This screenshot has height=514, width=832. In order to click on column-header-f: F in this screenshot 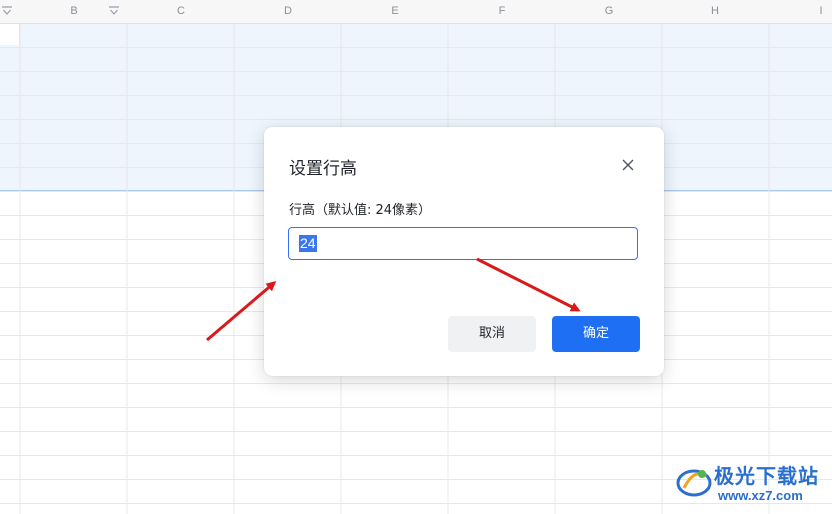, I will do `click(502, 11)`.